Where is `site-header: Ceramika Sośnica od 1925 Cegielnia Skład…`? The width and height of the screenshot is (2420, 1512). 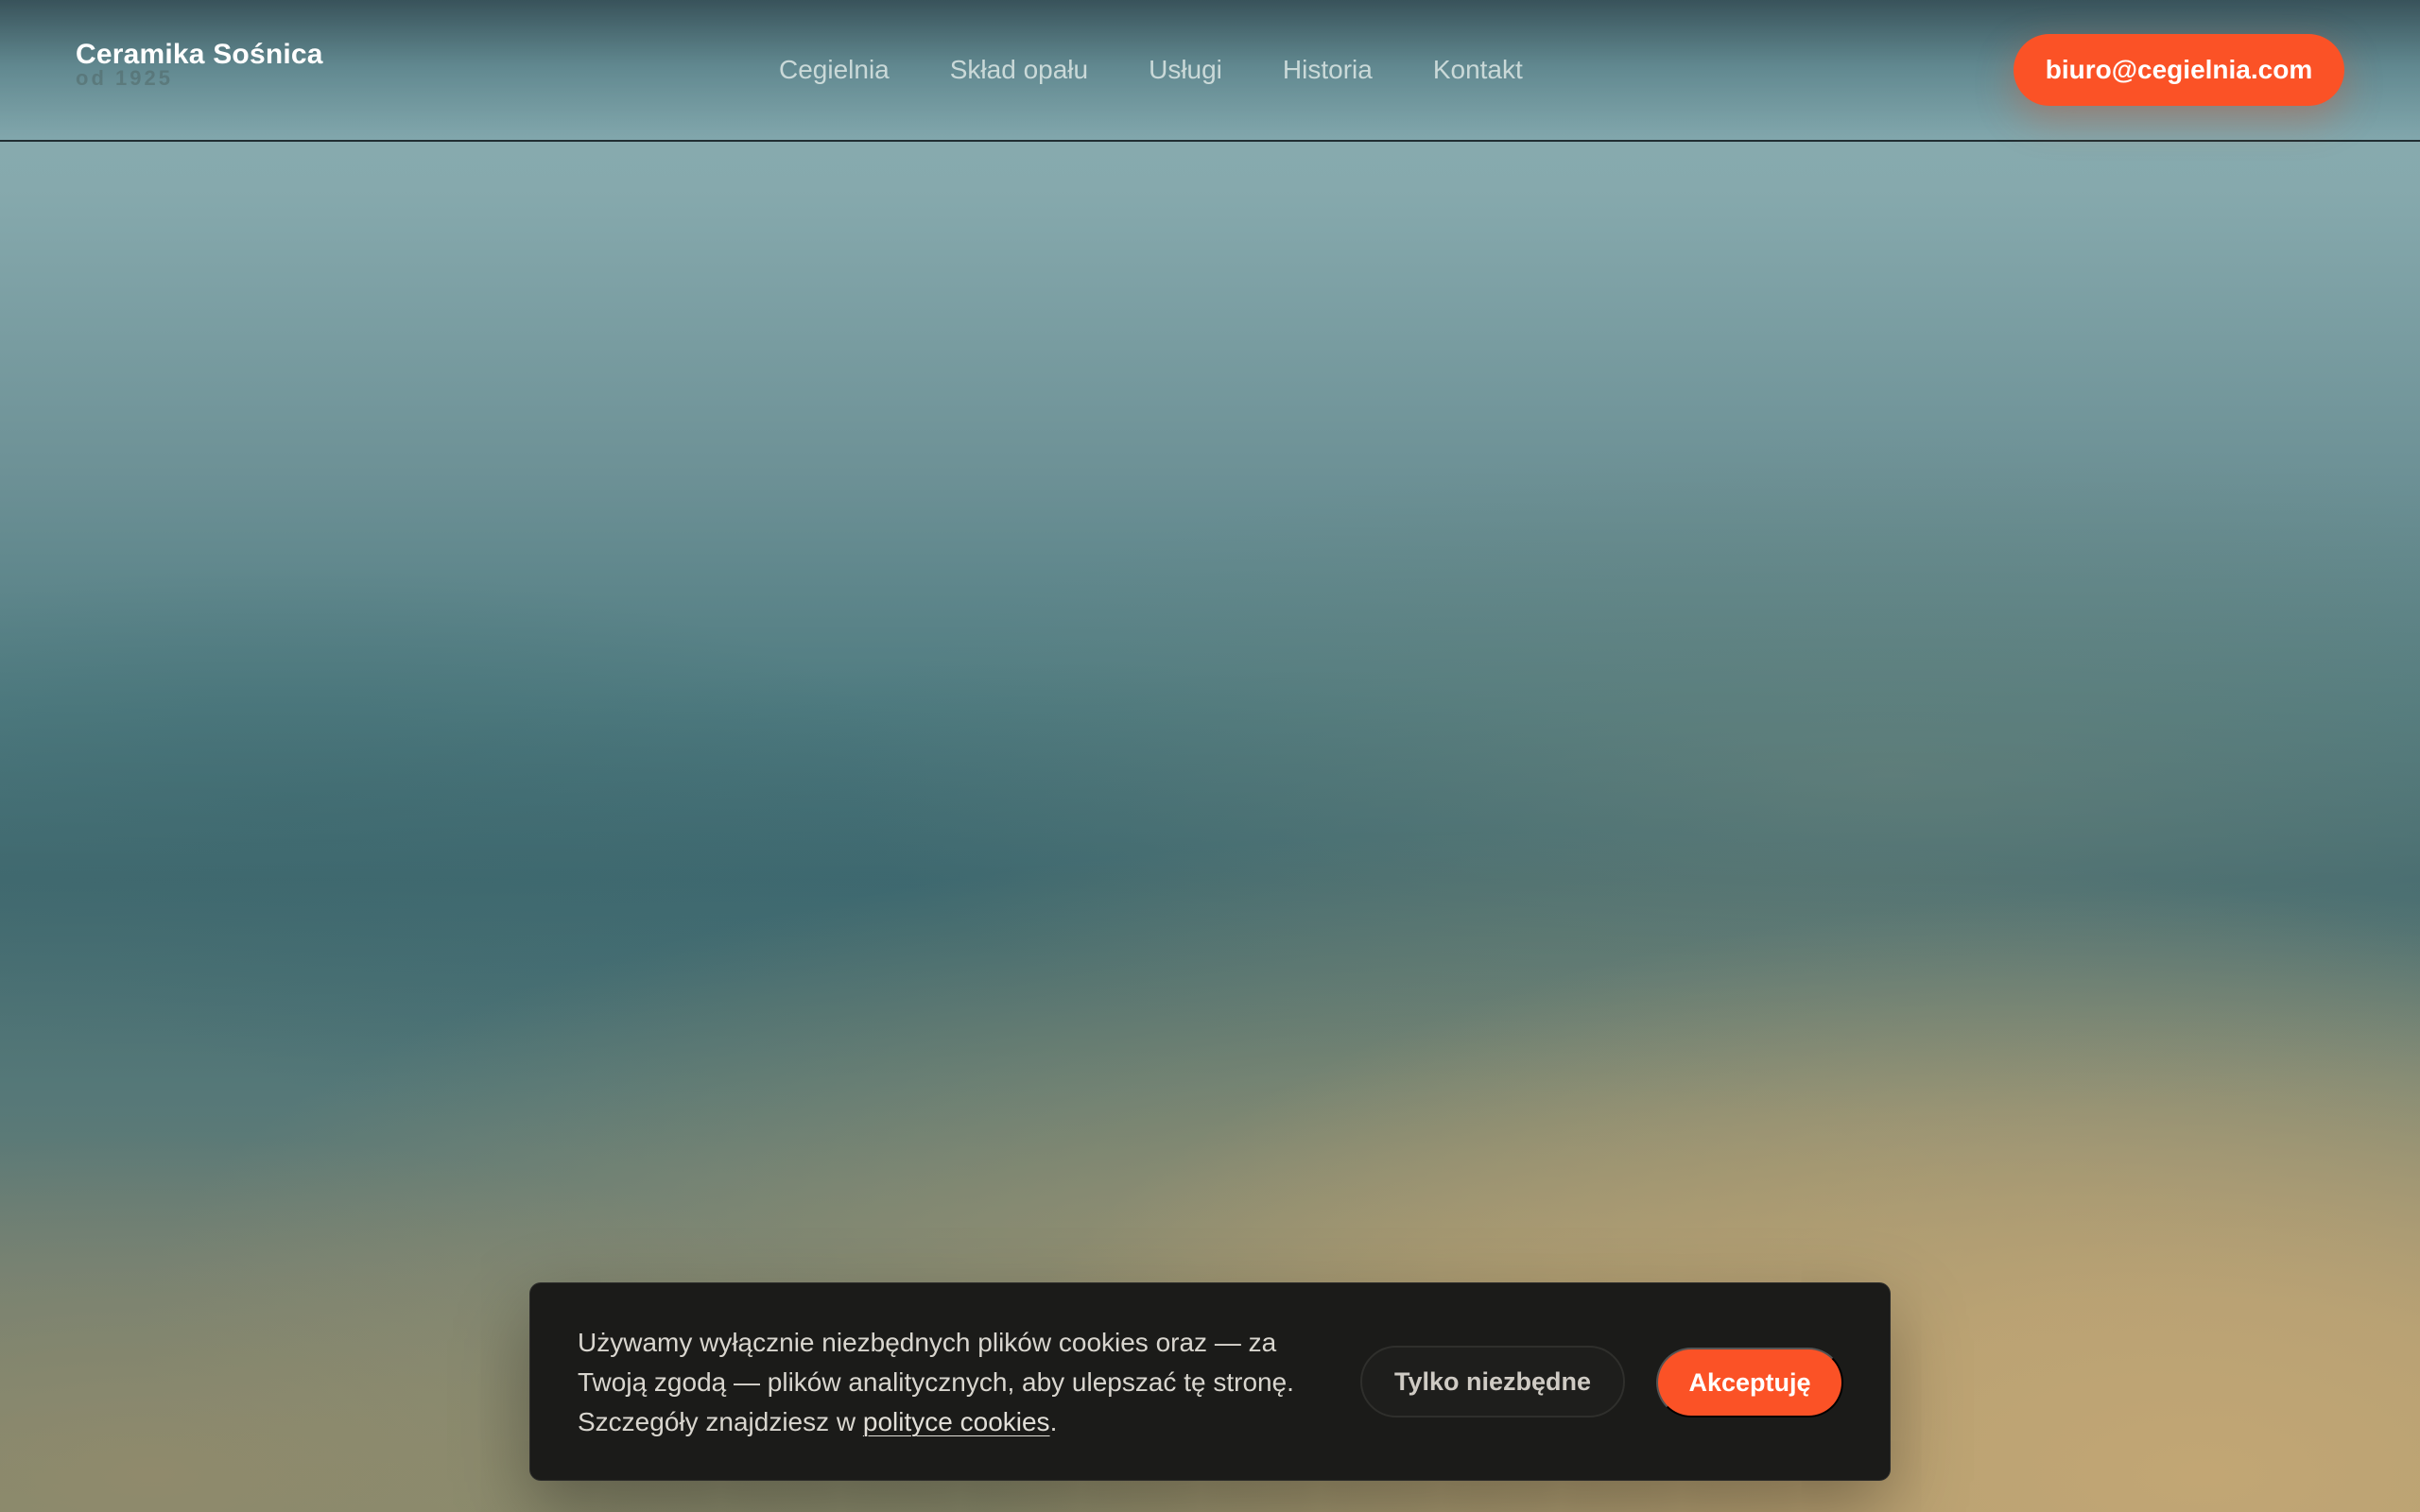 site-header: Ceramika Sośnica od 1925 Cegielnia Skład… is located at coordinates (1210, 71).